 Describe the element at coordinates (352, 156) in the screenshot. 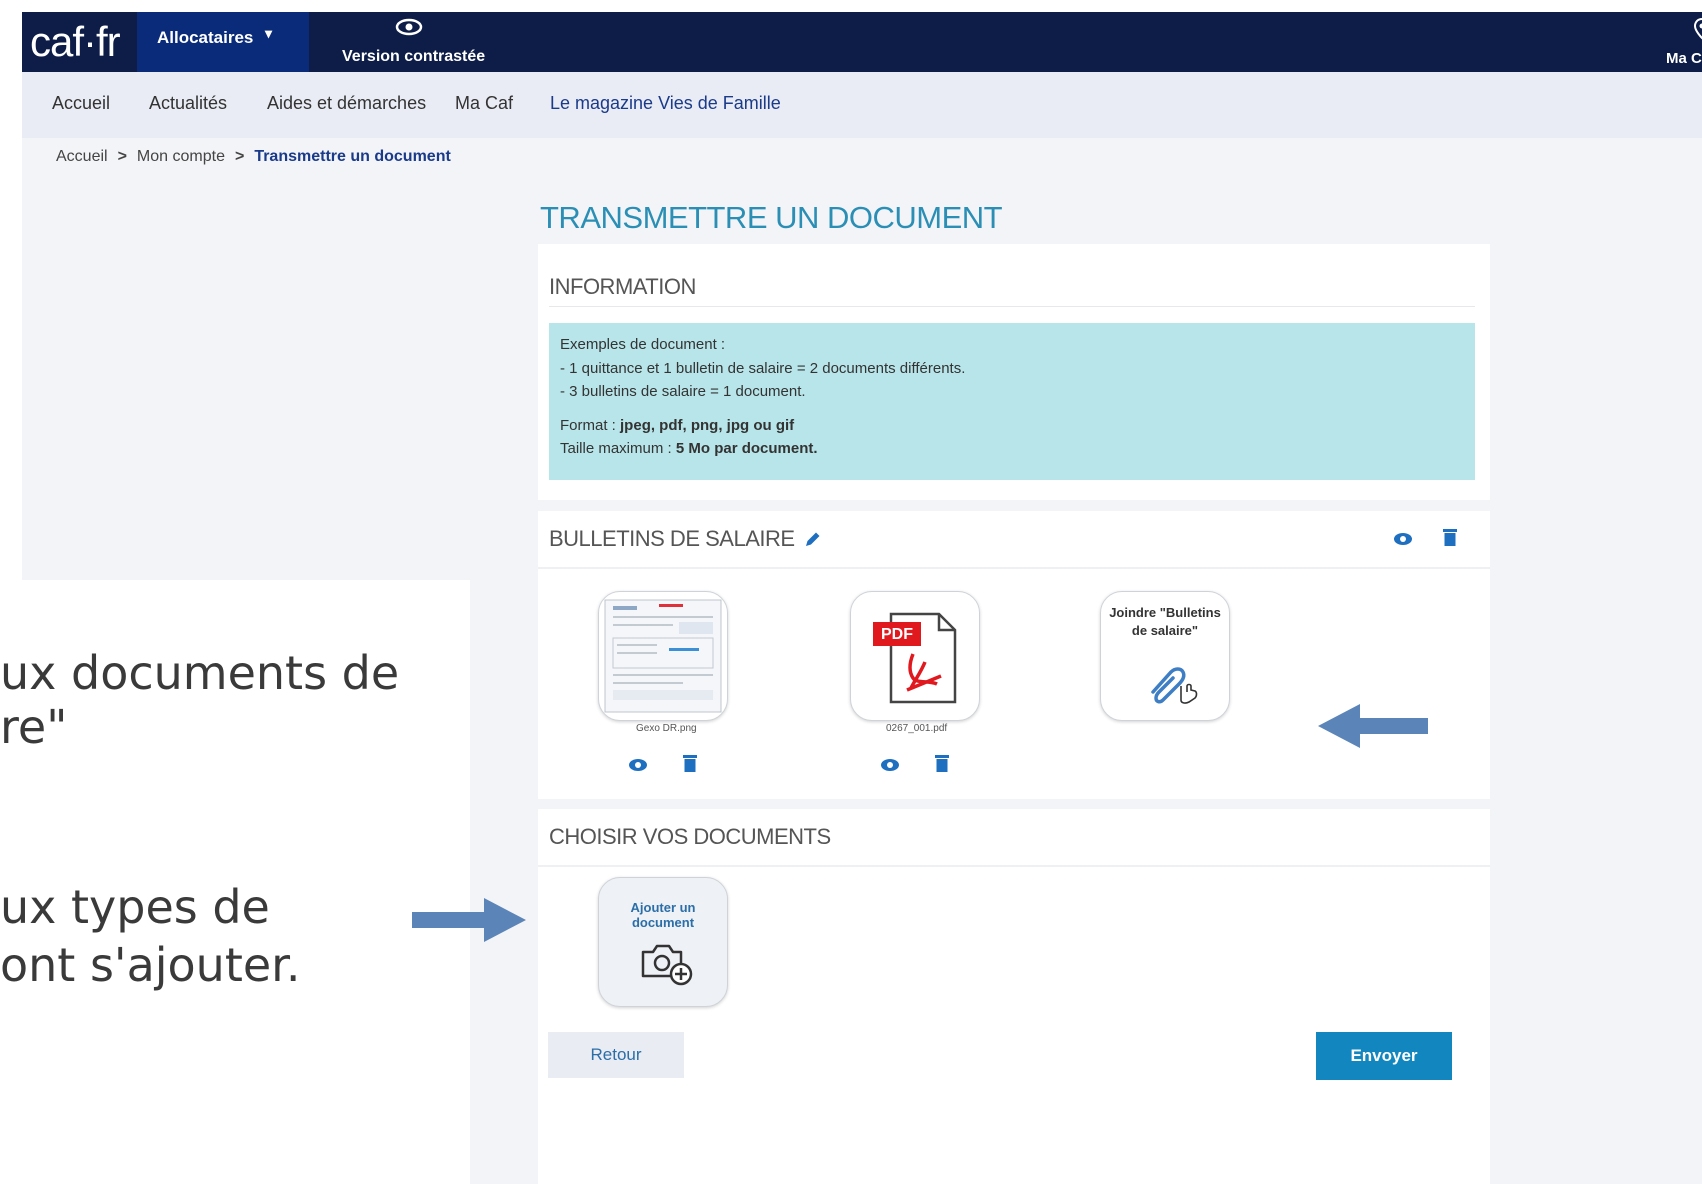

I see `breadcrumb-current: Transmettre un document` at that location.